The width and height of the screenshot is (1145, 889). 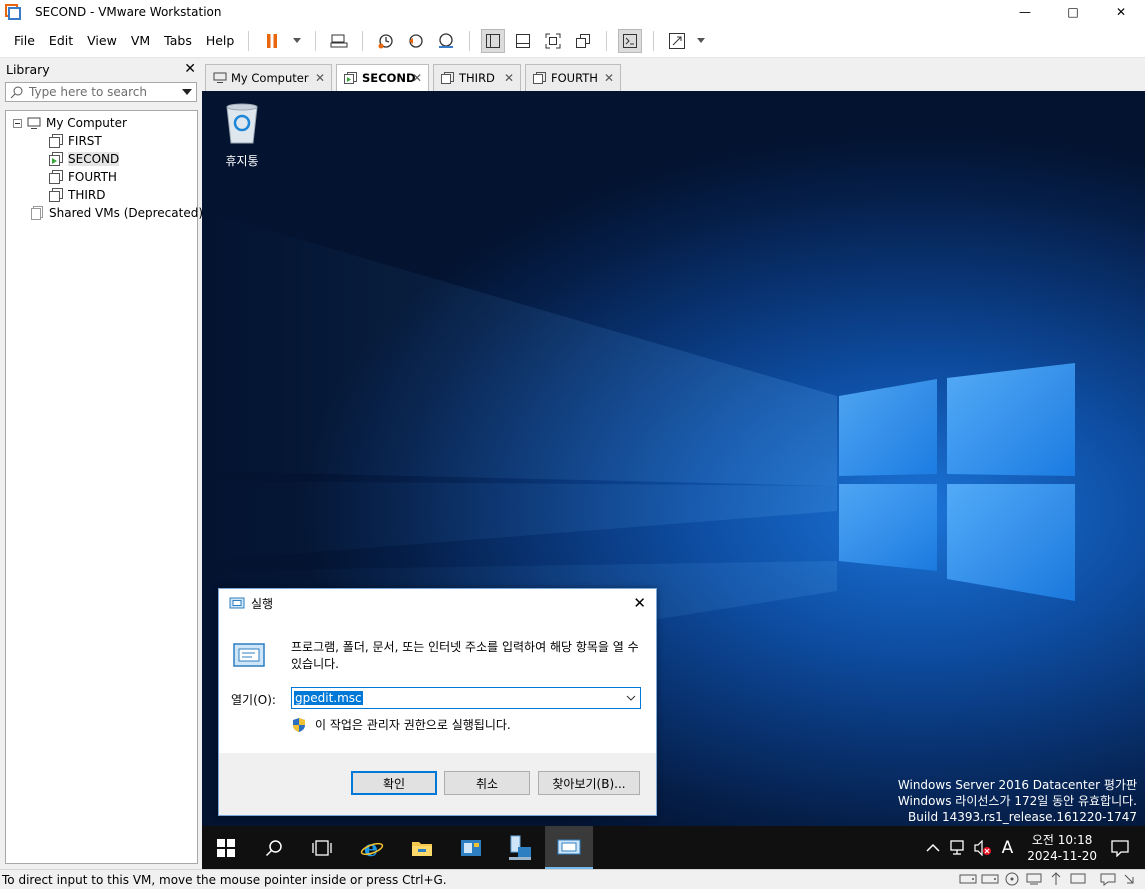 I want to click on window-title: SECOND - VMware Workstation, so click(x=128, y=12).